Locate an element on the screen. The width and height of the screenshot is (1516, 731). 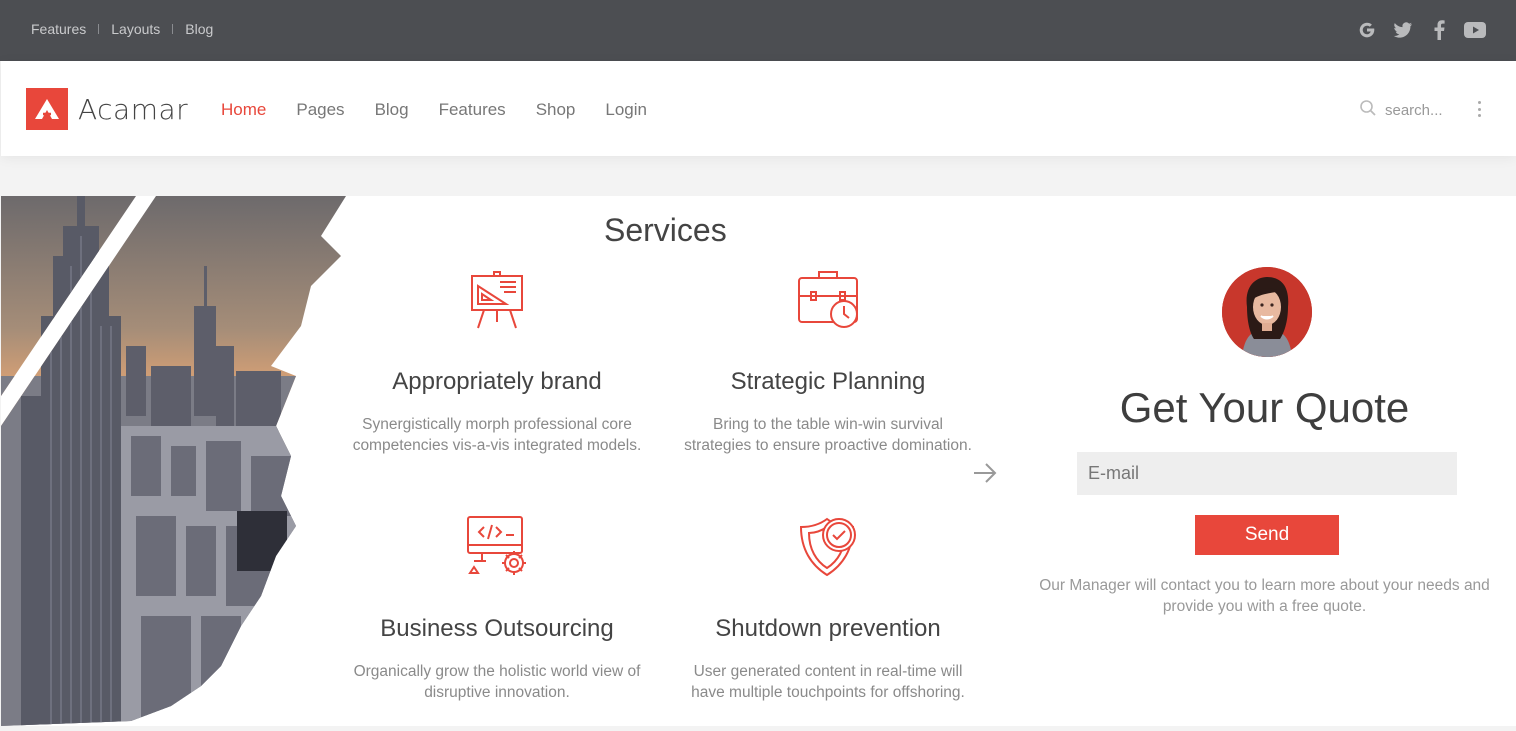
more-menu-icon is located at coordinates (1479, 109).